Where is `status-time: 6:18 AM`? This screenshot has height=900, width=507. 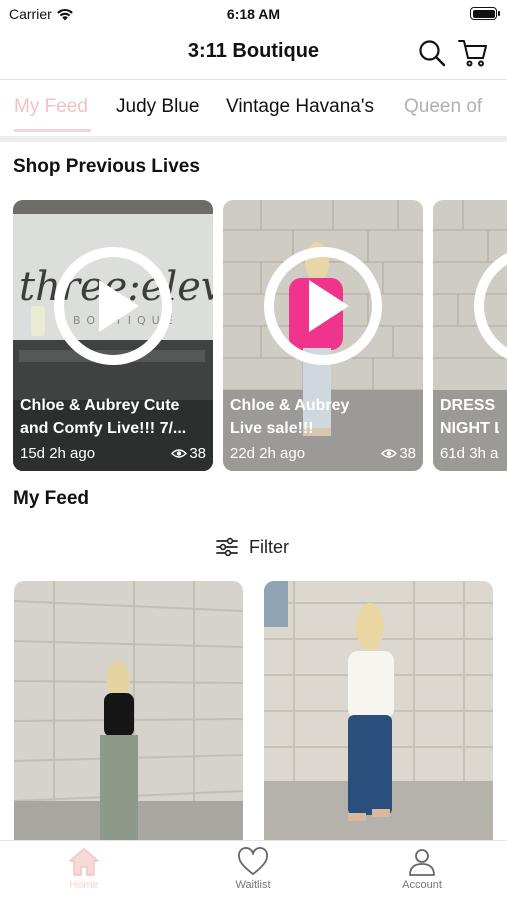 status-time: 6:18 AM is located at coordinates (253, 14).